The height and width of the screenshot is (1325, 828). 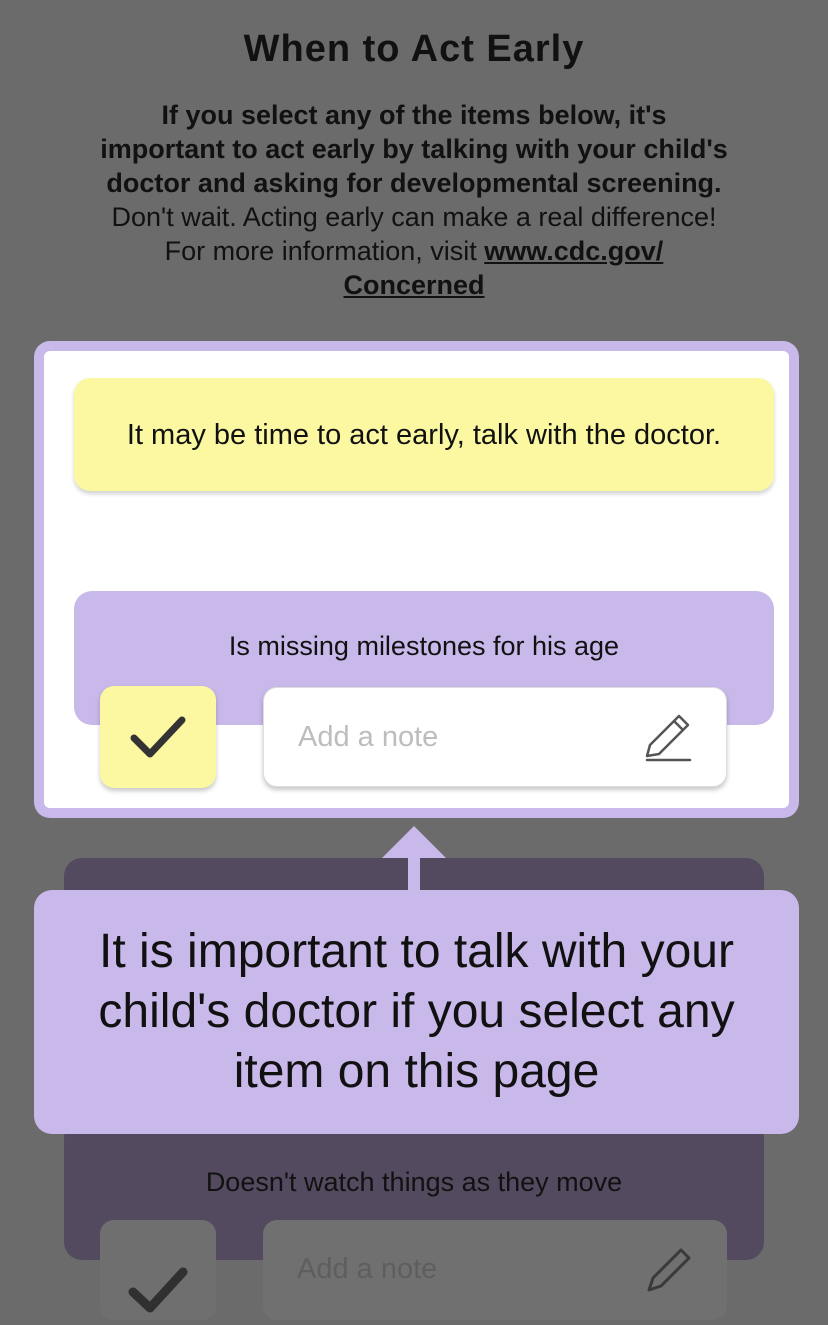 I want to click on background-item-checkbox, so click(x=158, y=1270).